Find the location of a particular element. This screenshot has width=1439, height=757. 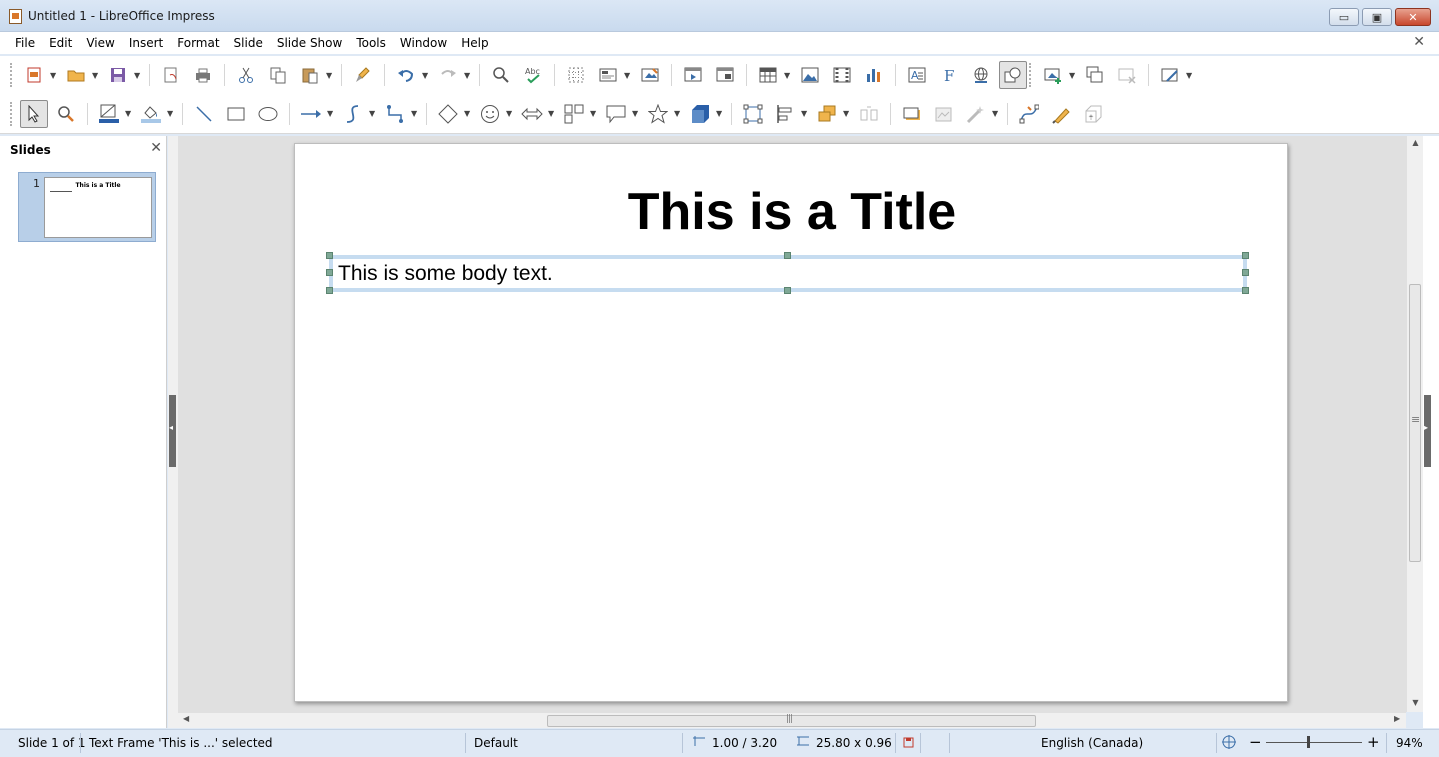

print-button is located at coordinates (203, 75).